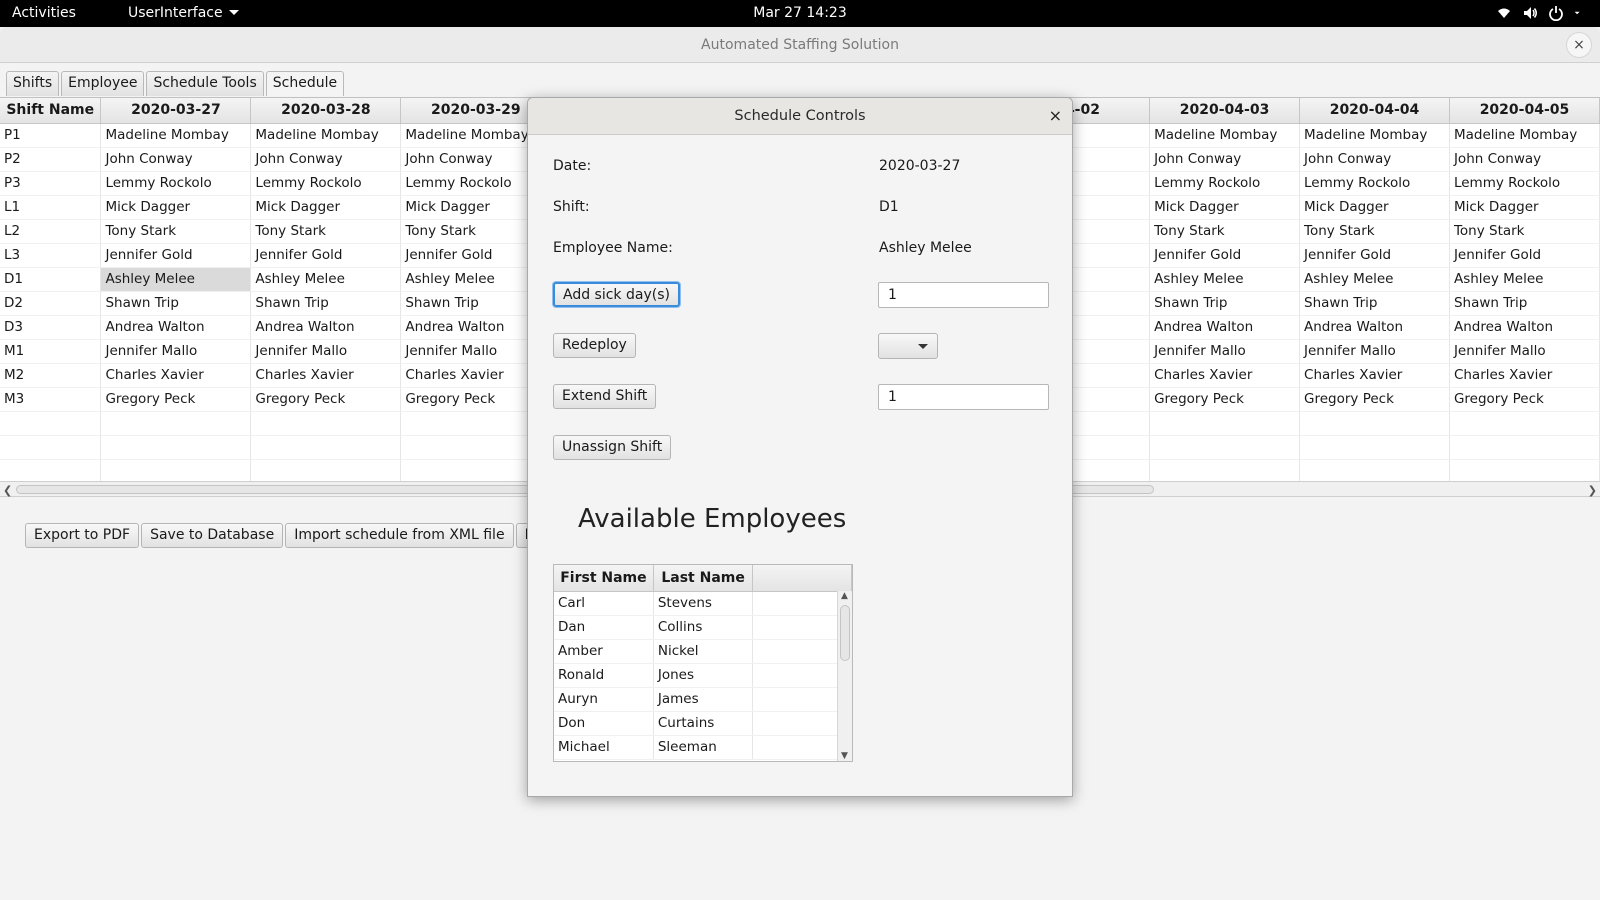  What do you see at coordinates (1530, 13) in the screenshot?
I see `volume-icon` at bounding box center [1530, 13].